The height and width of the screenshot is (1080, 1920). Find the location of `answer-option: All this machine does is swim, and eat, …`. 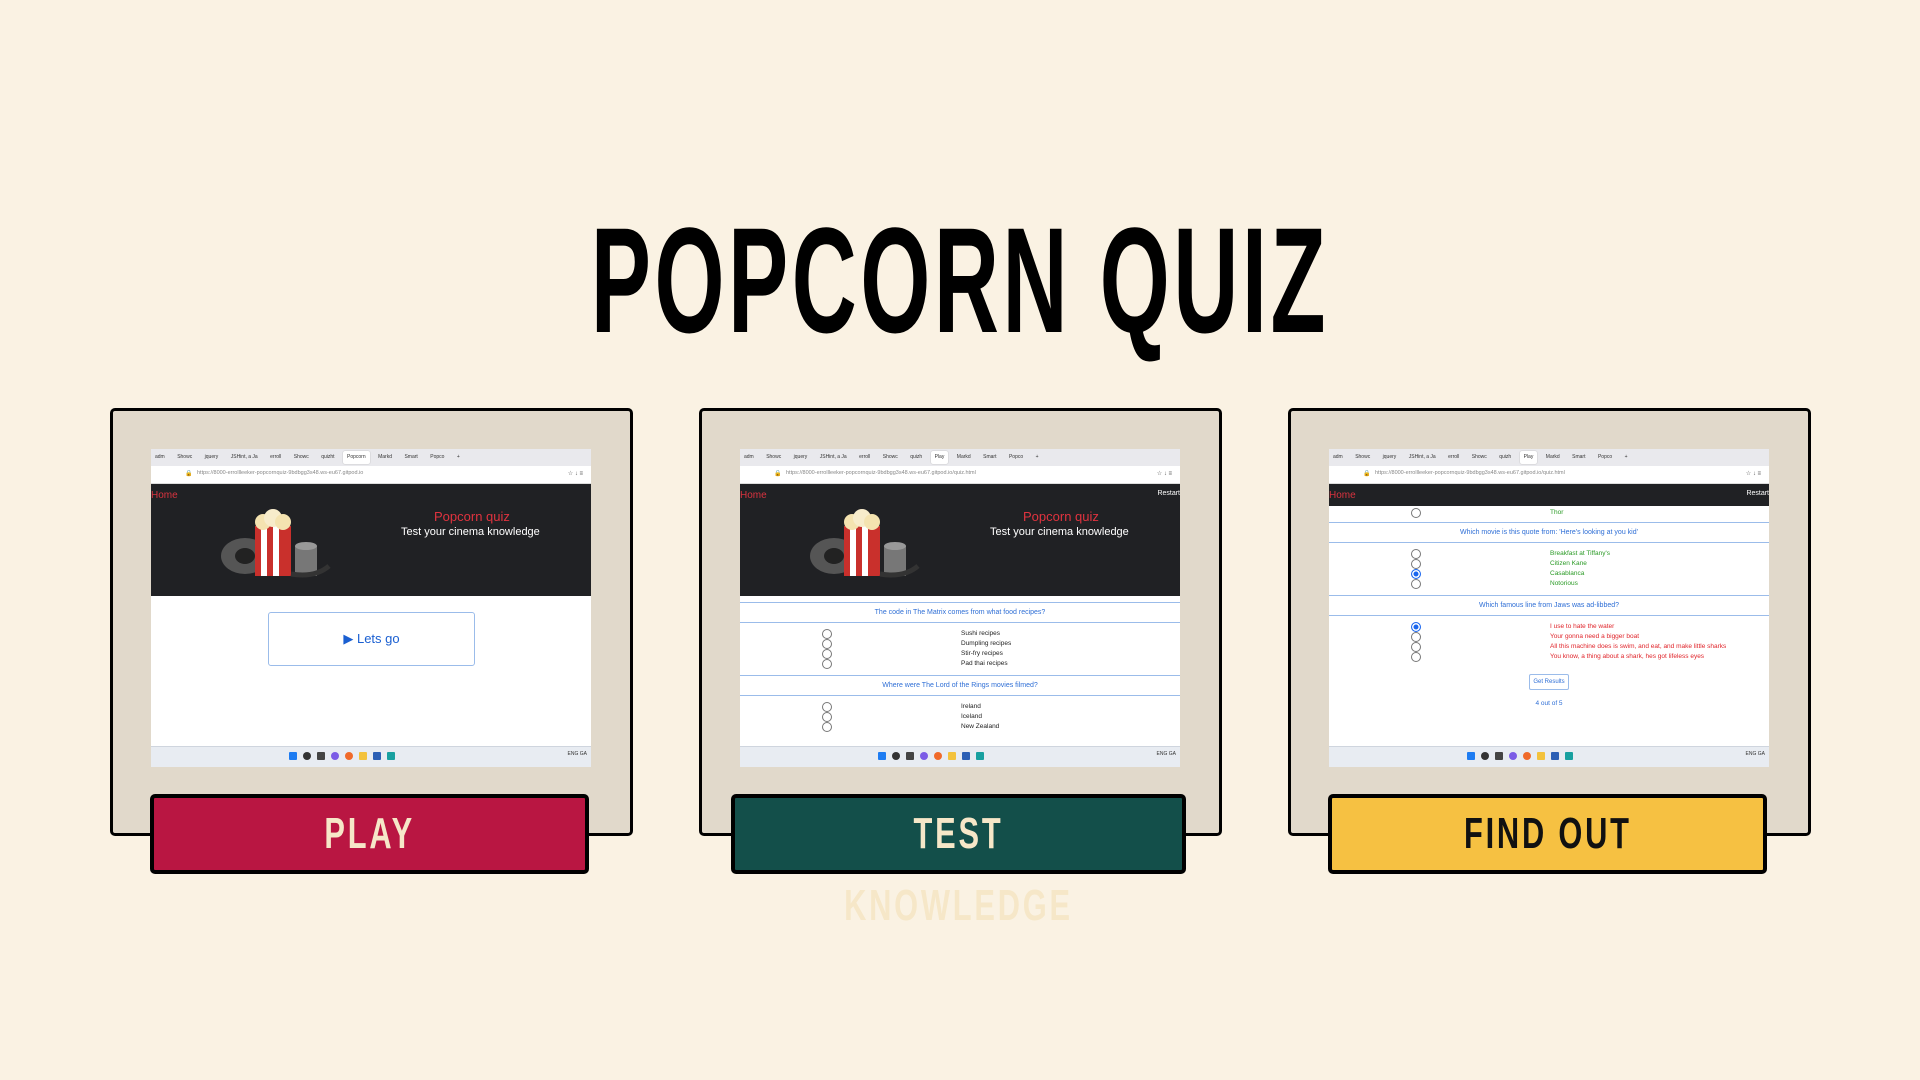

answer-option: All this machine does is swim, and eat, … is located at coordinates (1549, 647).